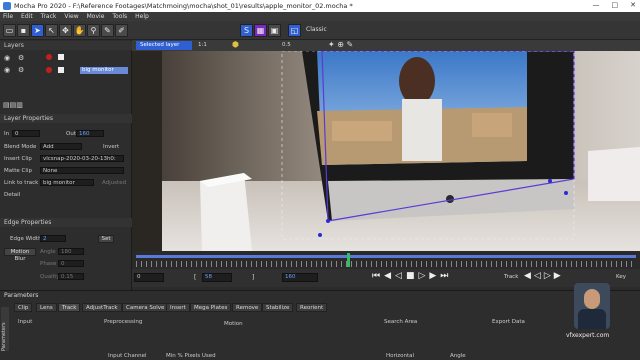 This screenshot has height=360, width=640. I want to click on in-field: 0, so click(26, 133).